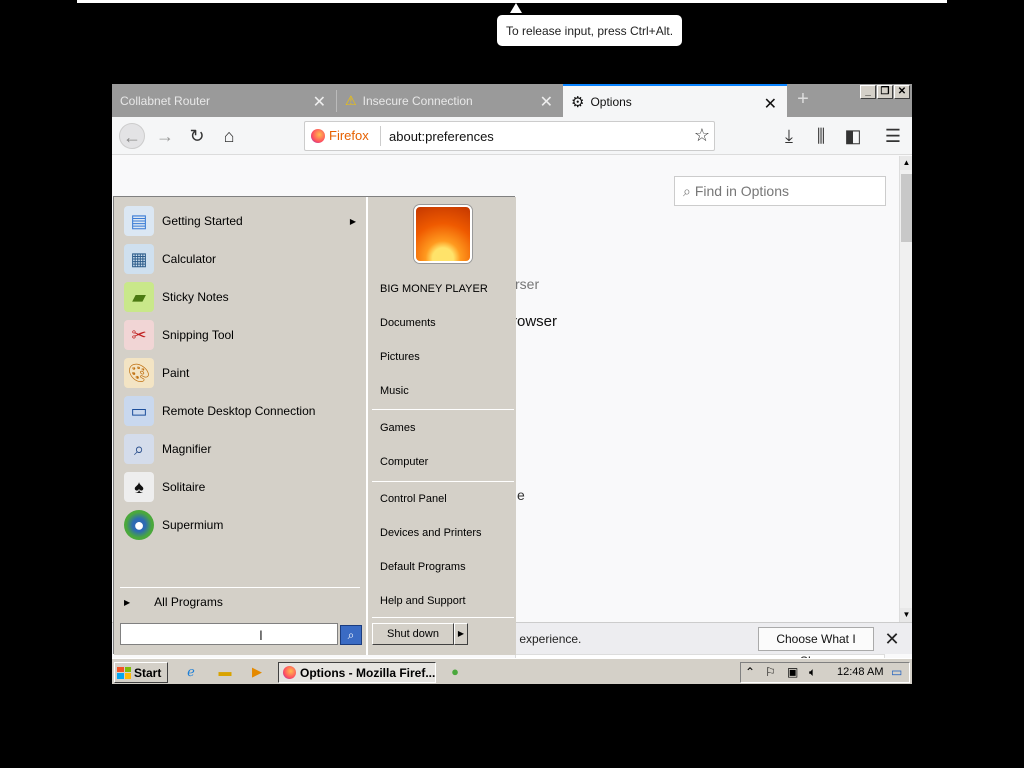  What do you see at coordinates (770, 672) in the screenshot?
I see `flag-icon: ⚐` at bounding box center [770, 672].